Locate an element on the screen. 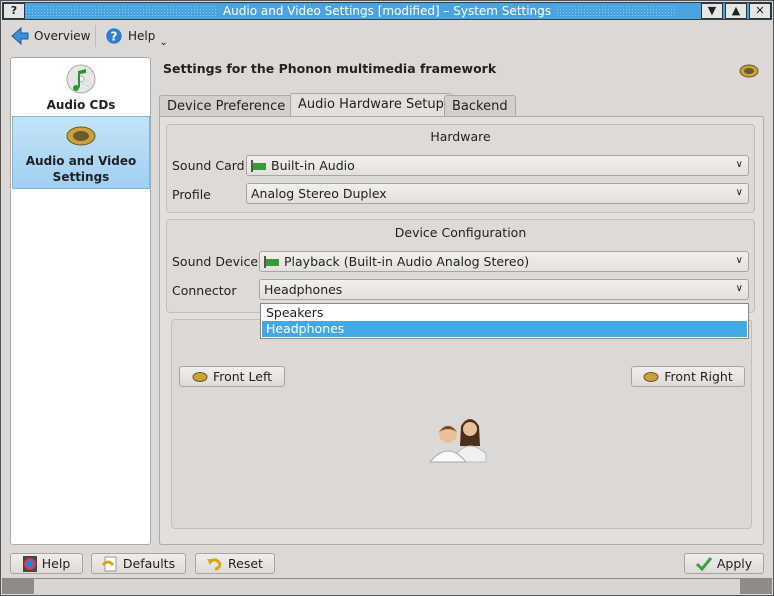 This screenshot has width=774, height=596. sidebar-item-label: Audio and Video Settings is located at coordinates (81, 169).